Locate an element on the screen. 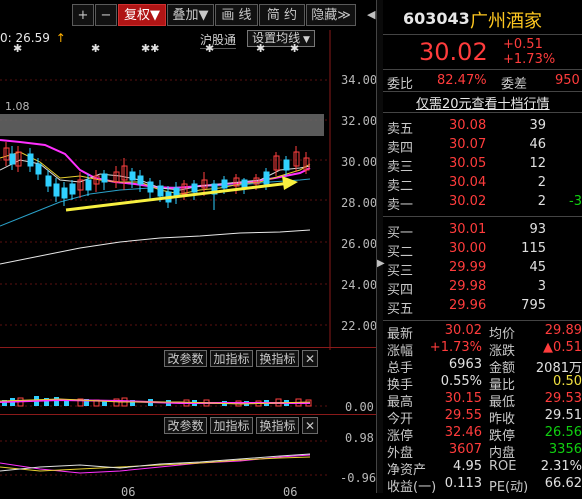 This screenshot has height=499, width=582. zoom-in-button: + is located at coordinates (83, 15).